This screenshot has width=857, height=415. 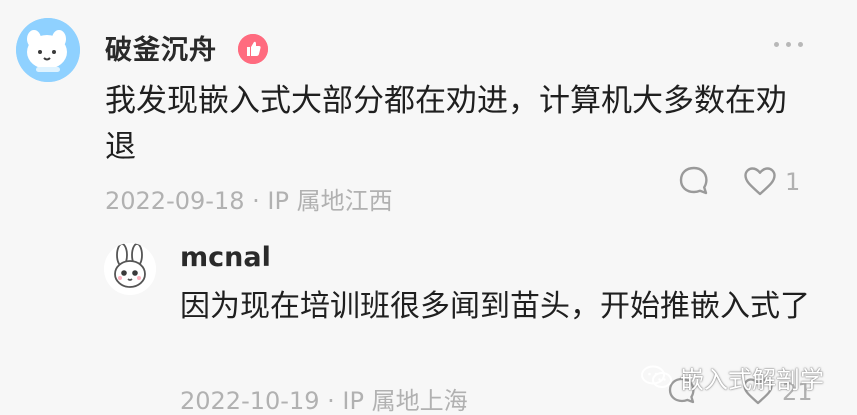 I want to click on like-button: 1, so click(x=771, y=182).